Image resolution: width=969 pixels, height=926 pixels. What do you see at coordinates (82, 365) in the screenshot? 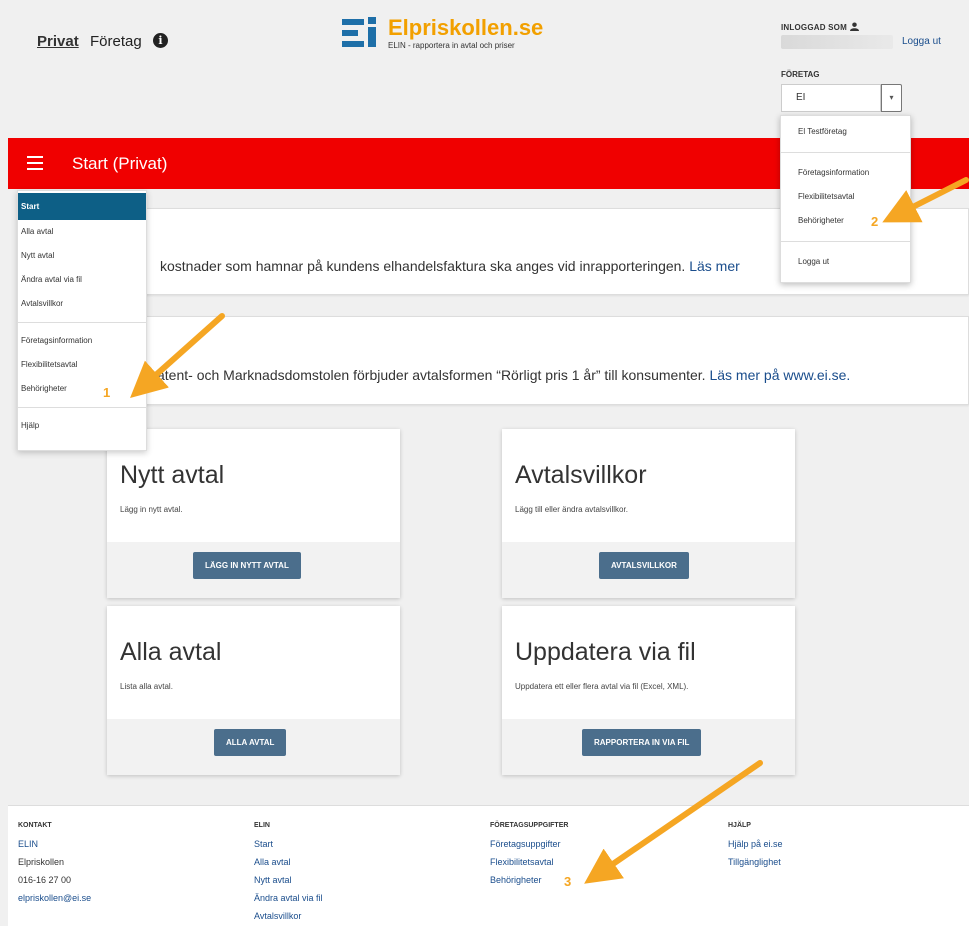
I see `menu-item-flexibilitetsavtal: Flexibilitetsavtal` at bounding box center [82, 365].